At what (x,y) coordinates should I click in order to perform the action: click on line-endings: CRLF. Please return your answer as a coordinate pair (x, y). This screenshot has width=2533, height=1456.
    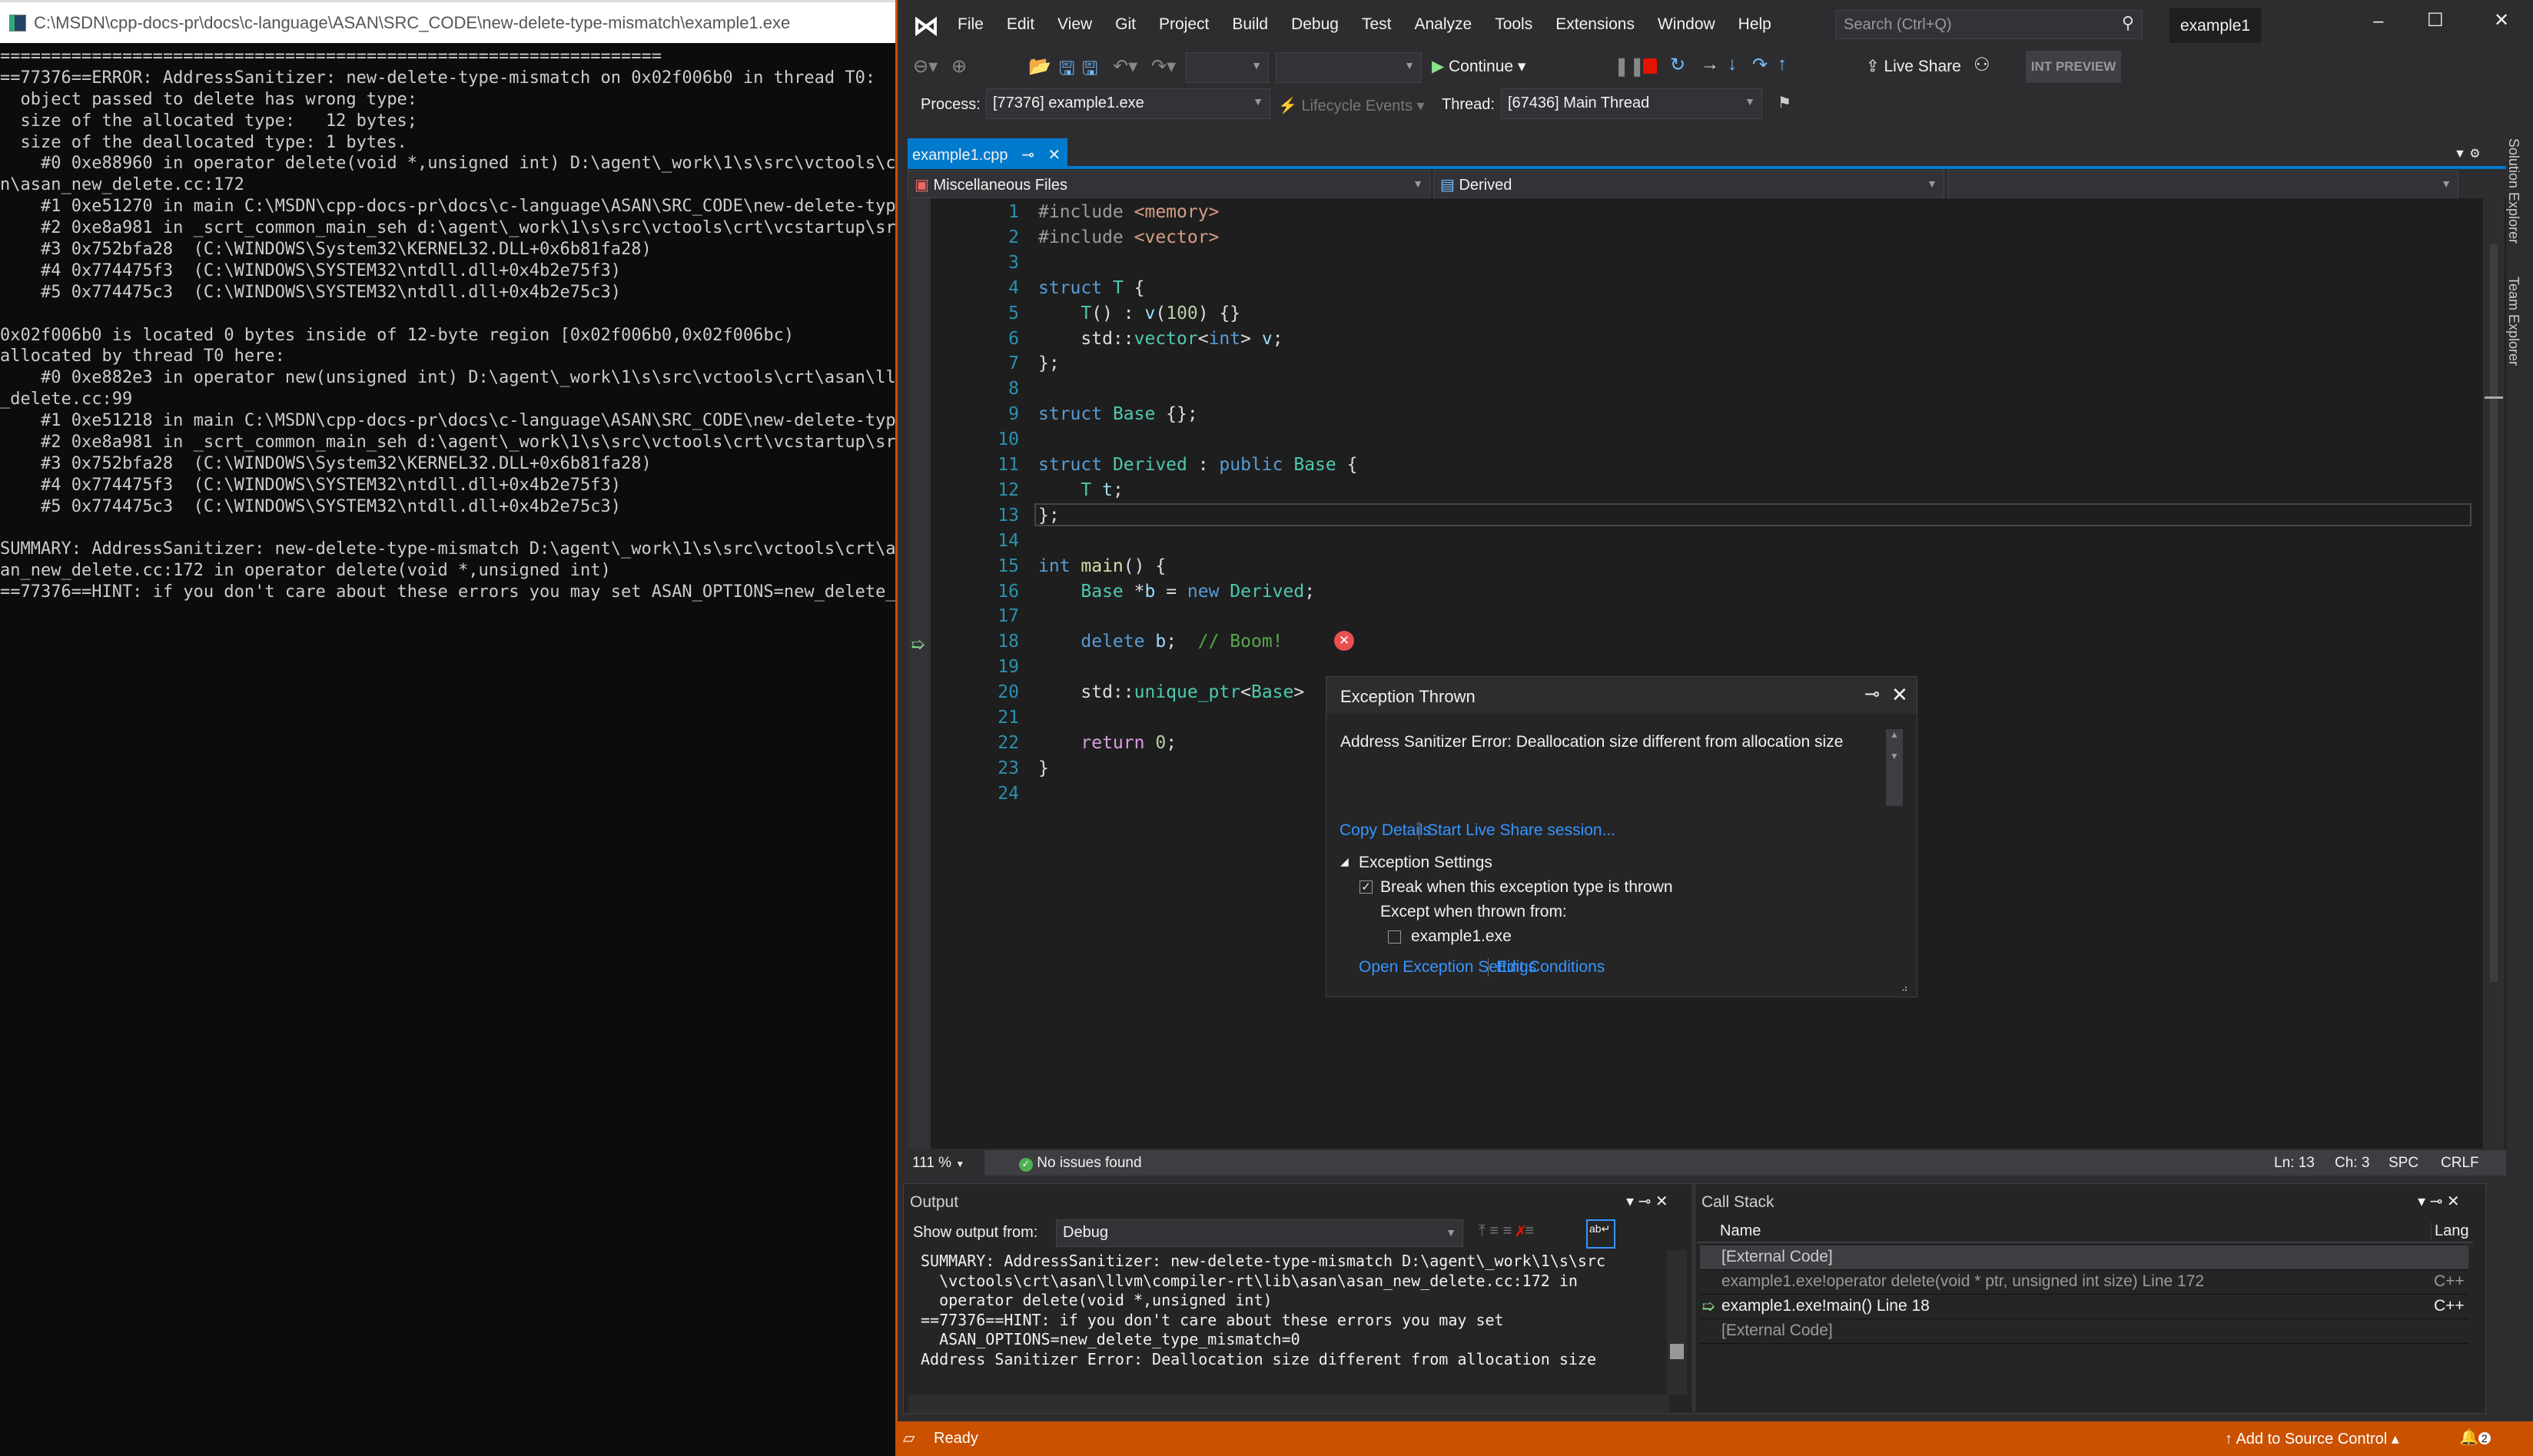
    Looking at the image, I should click on (2460, 1163).